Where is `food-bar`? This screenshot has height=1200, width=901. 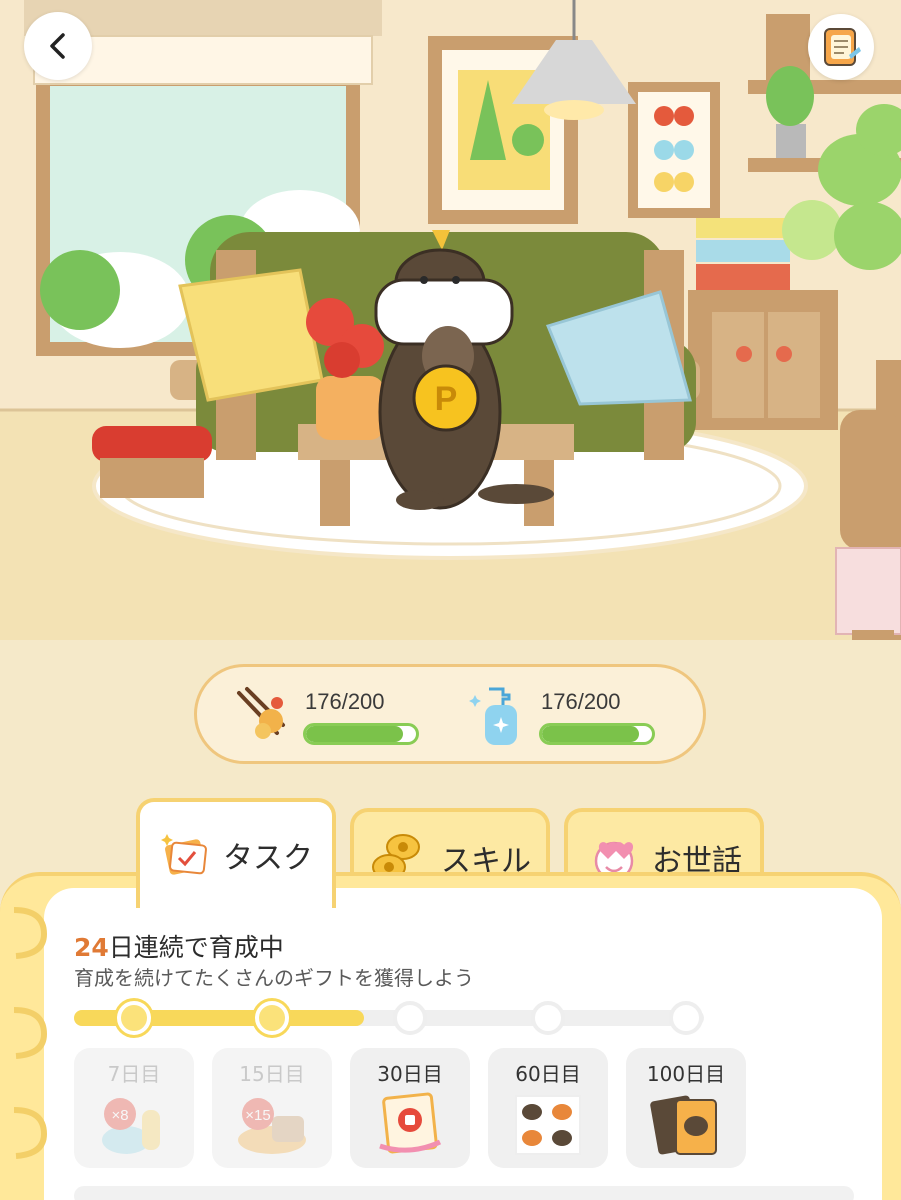
food-bar is located at coordinates (361, 734).